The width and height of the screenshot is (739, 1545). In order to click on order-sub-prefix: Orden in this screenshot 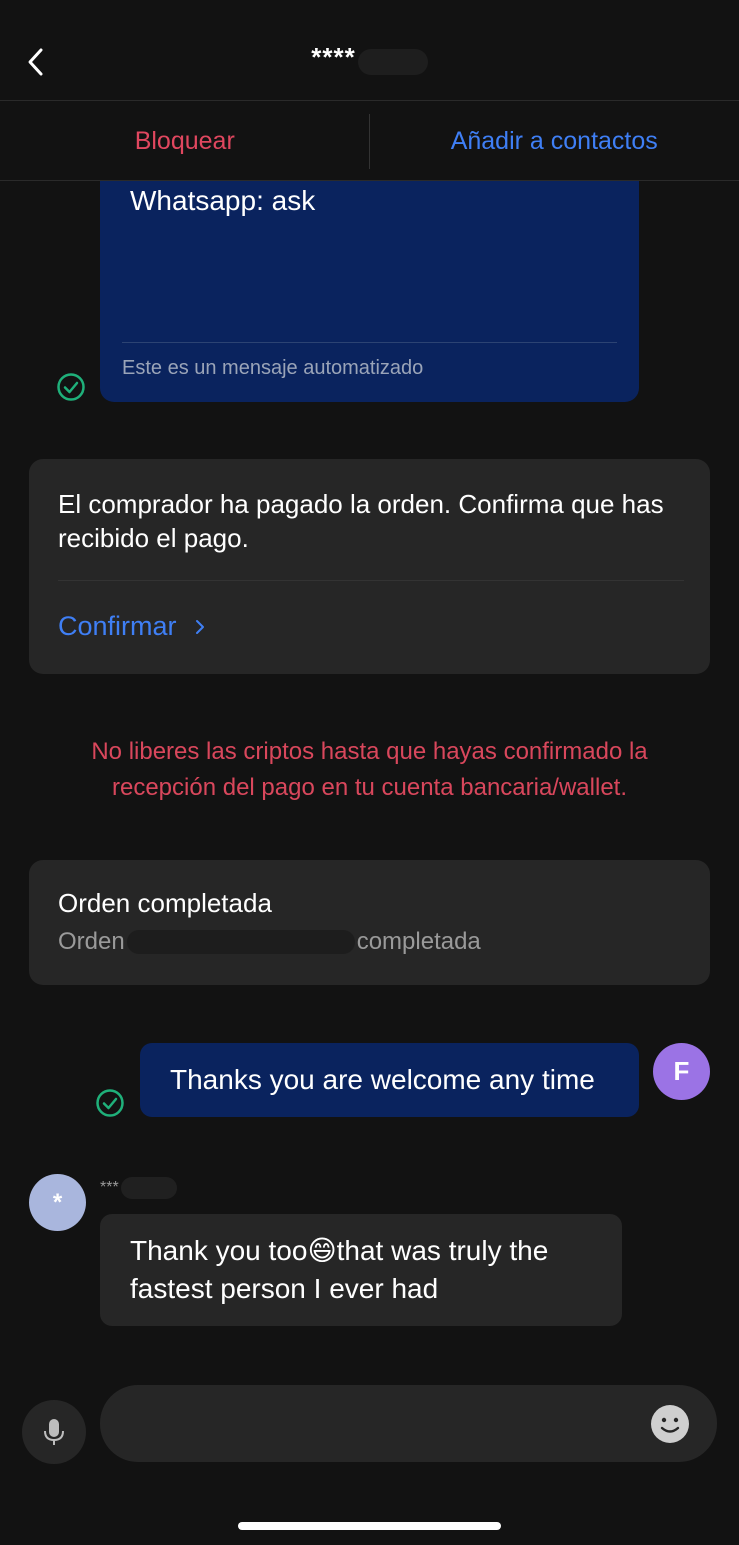, I will do `click(91, 941)`.